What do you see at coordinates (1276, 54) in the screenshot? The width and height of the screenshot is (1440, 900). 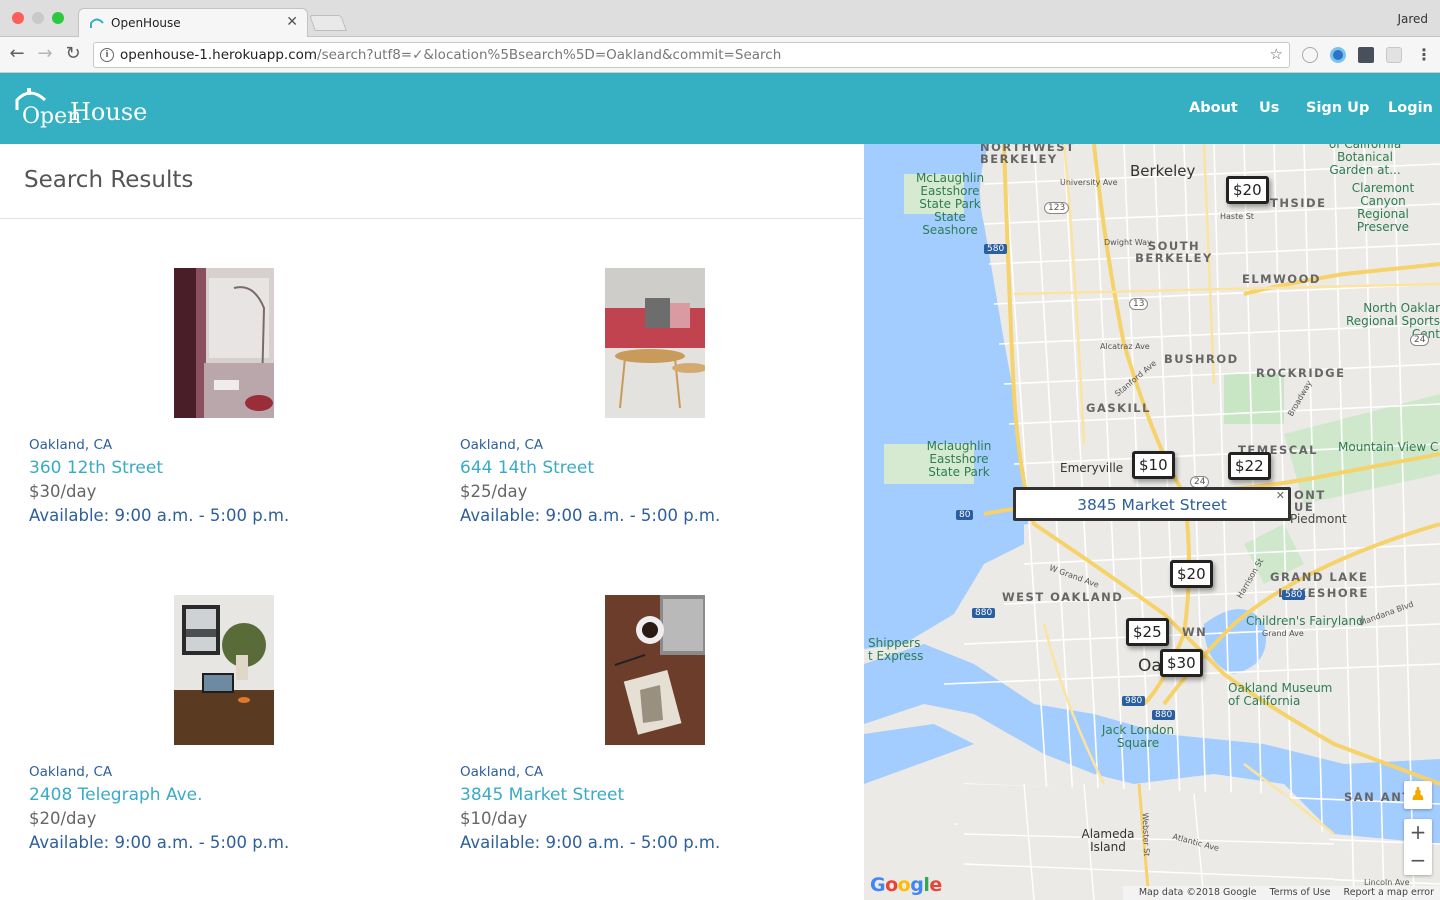 I see `bookmark-star-icon: ☆` at bounding box center [1276, 54].